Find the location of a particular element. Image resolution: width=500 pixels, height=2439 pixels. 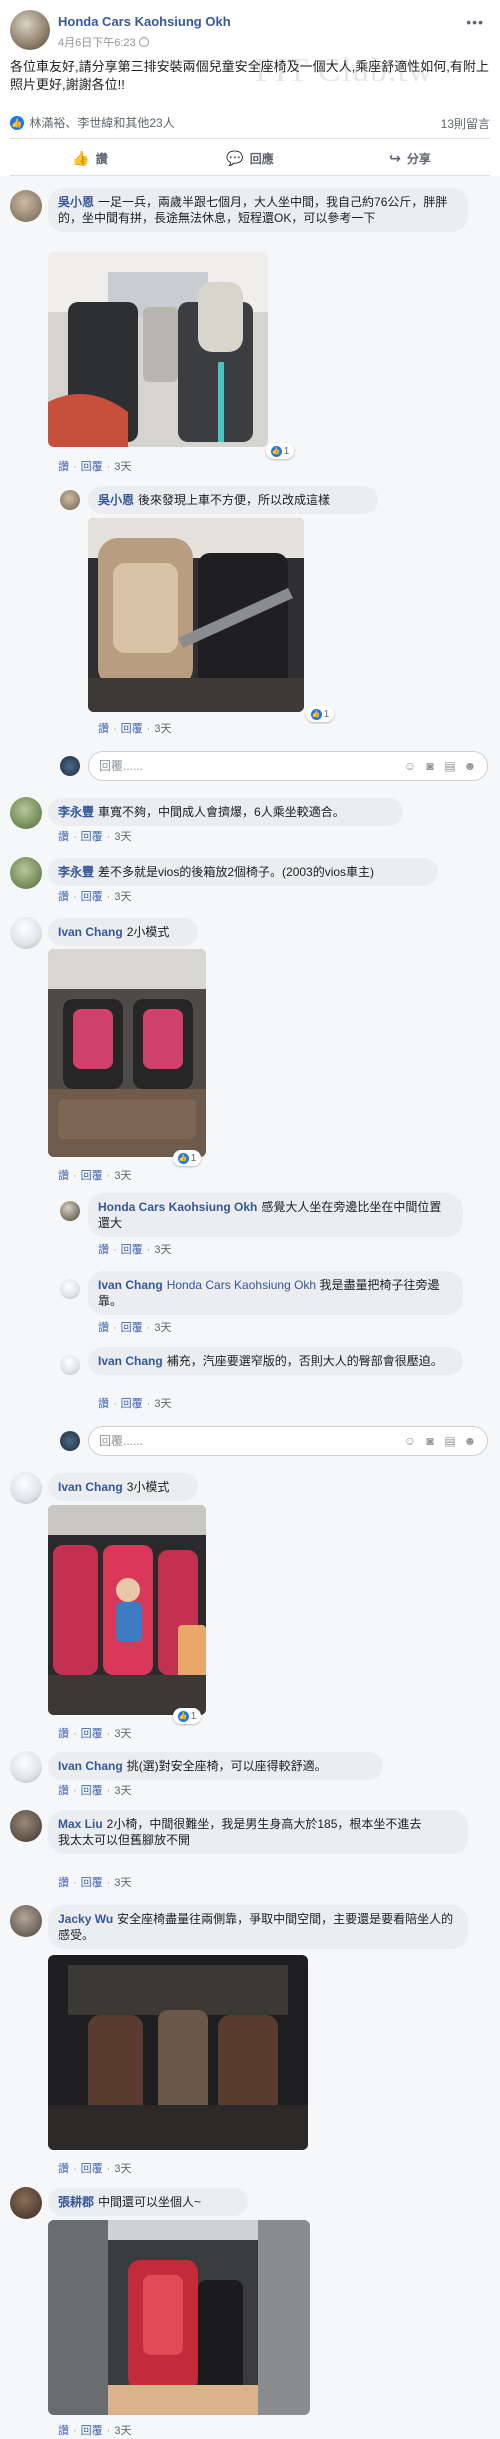

comment-author: Max Liu is located at coordinates (80, 1824).